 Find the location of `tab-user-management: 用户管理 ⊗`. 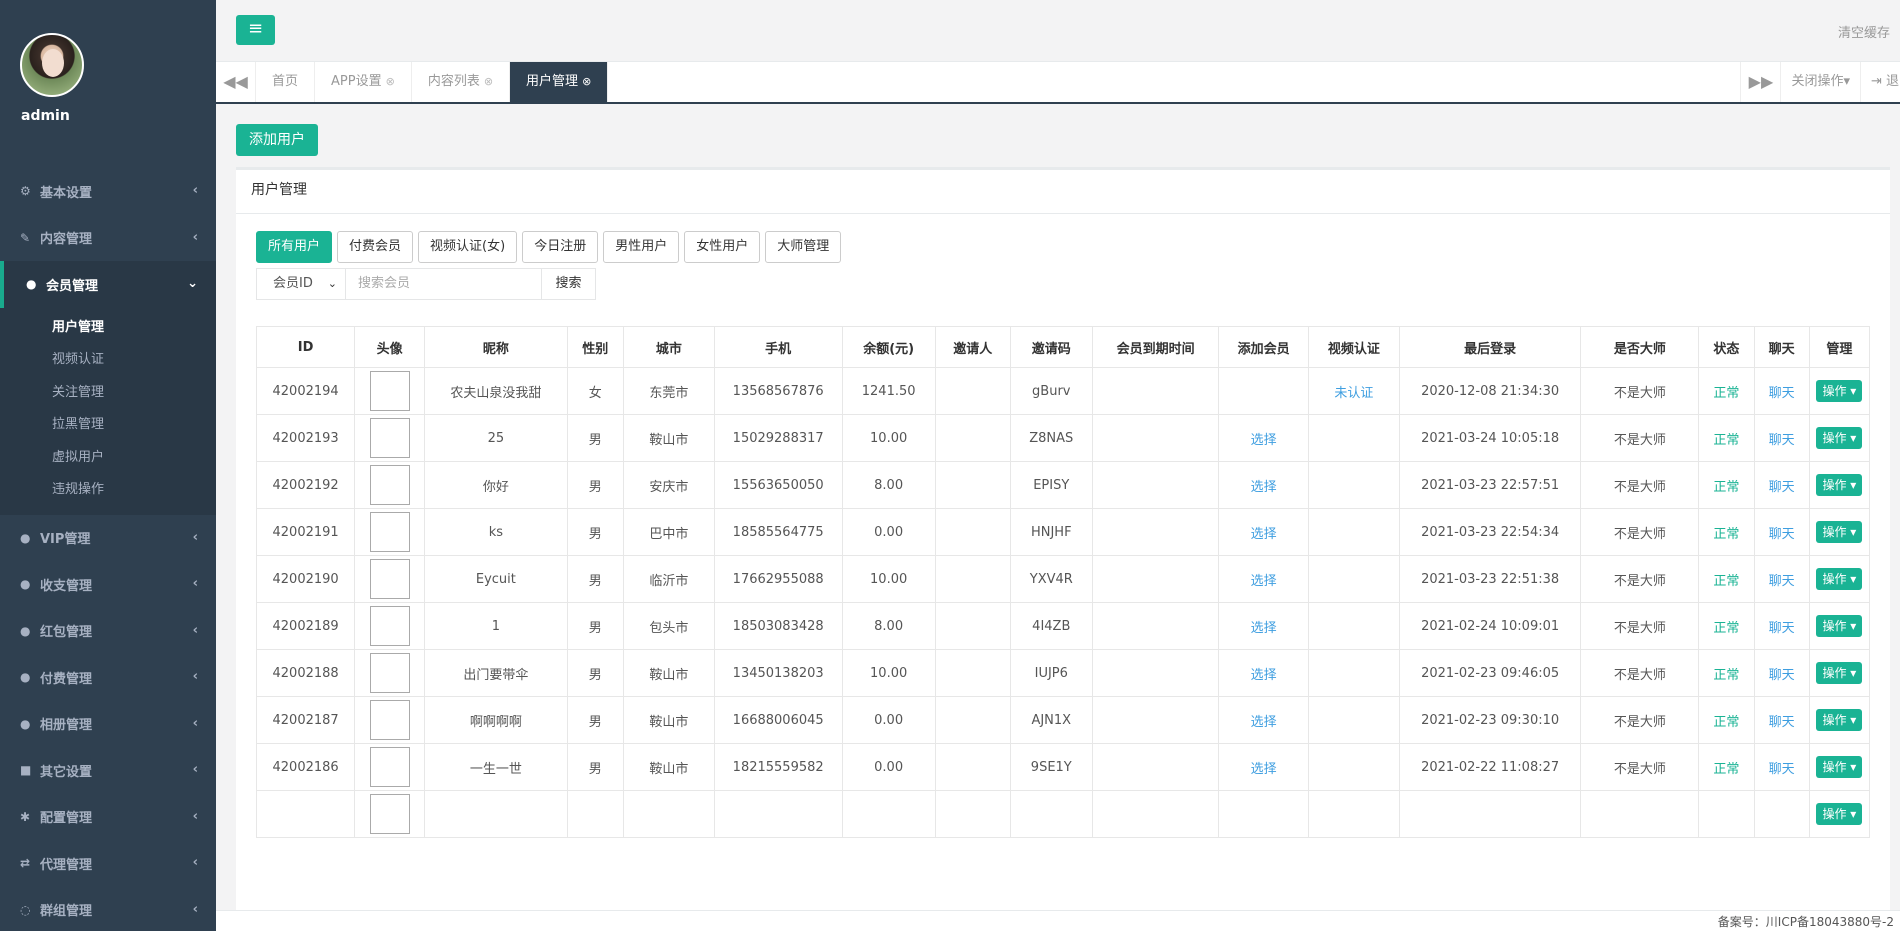

tab-user-management: 用户管理 ⊗ is located at coordinates (559, 82).